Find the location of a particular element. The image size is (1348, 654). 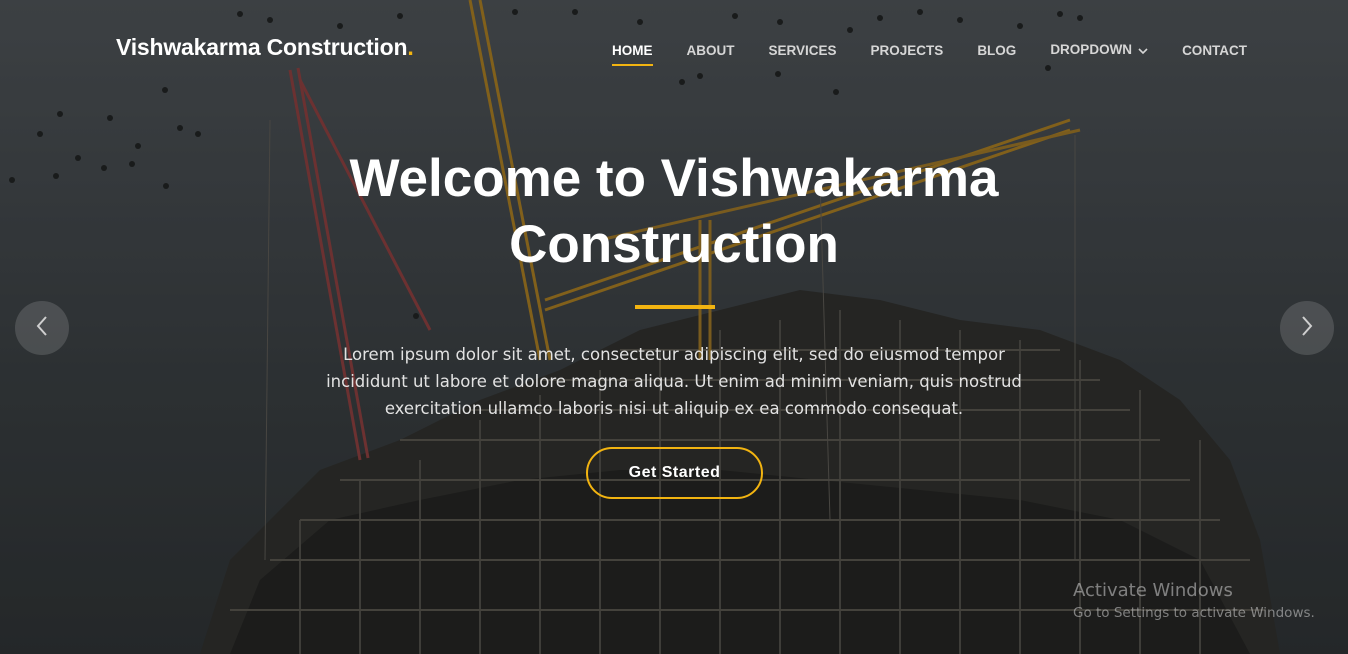

chevron-down-icon is located at coordinates (1143, 50).